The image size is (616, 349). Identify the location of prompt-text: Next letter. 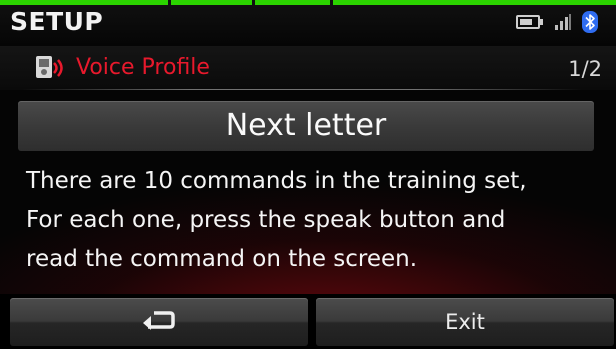
(306, 125).